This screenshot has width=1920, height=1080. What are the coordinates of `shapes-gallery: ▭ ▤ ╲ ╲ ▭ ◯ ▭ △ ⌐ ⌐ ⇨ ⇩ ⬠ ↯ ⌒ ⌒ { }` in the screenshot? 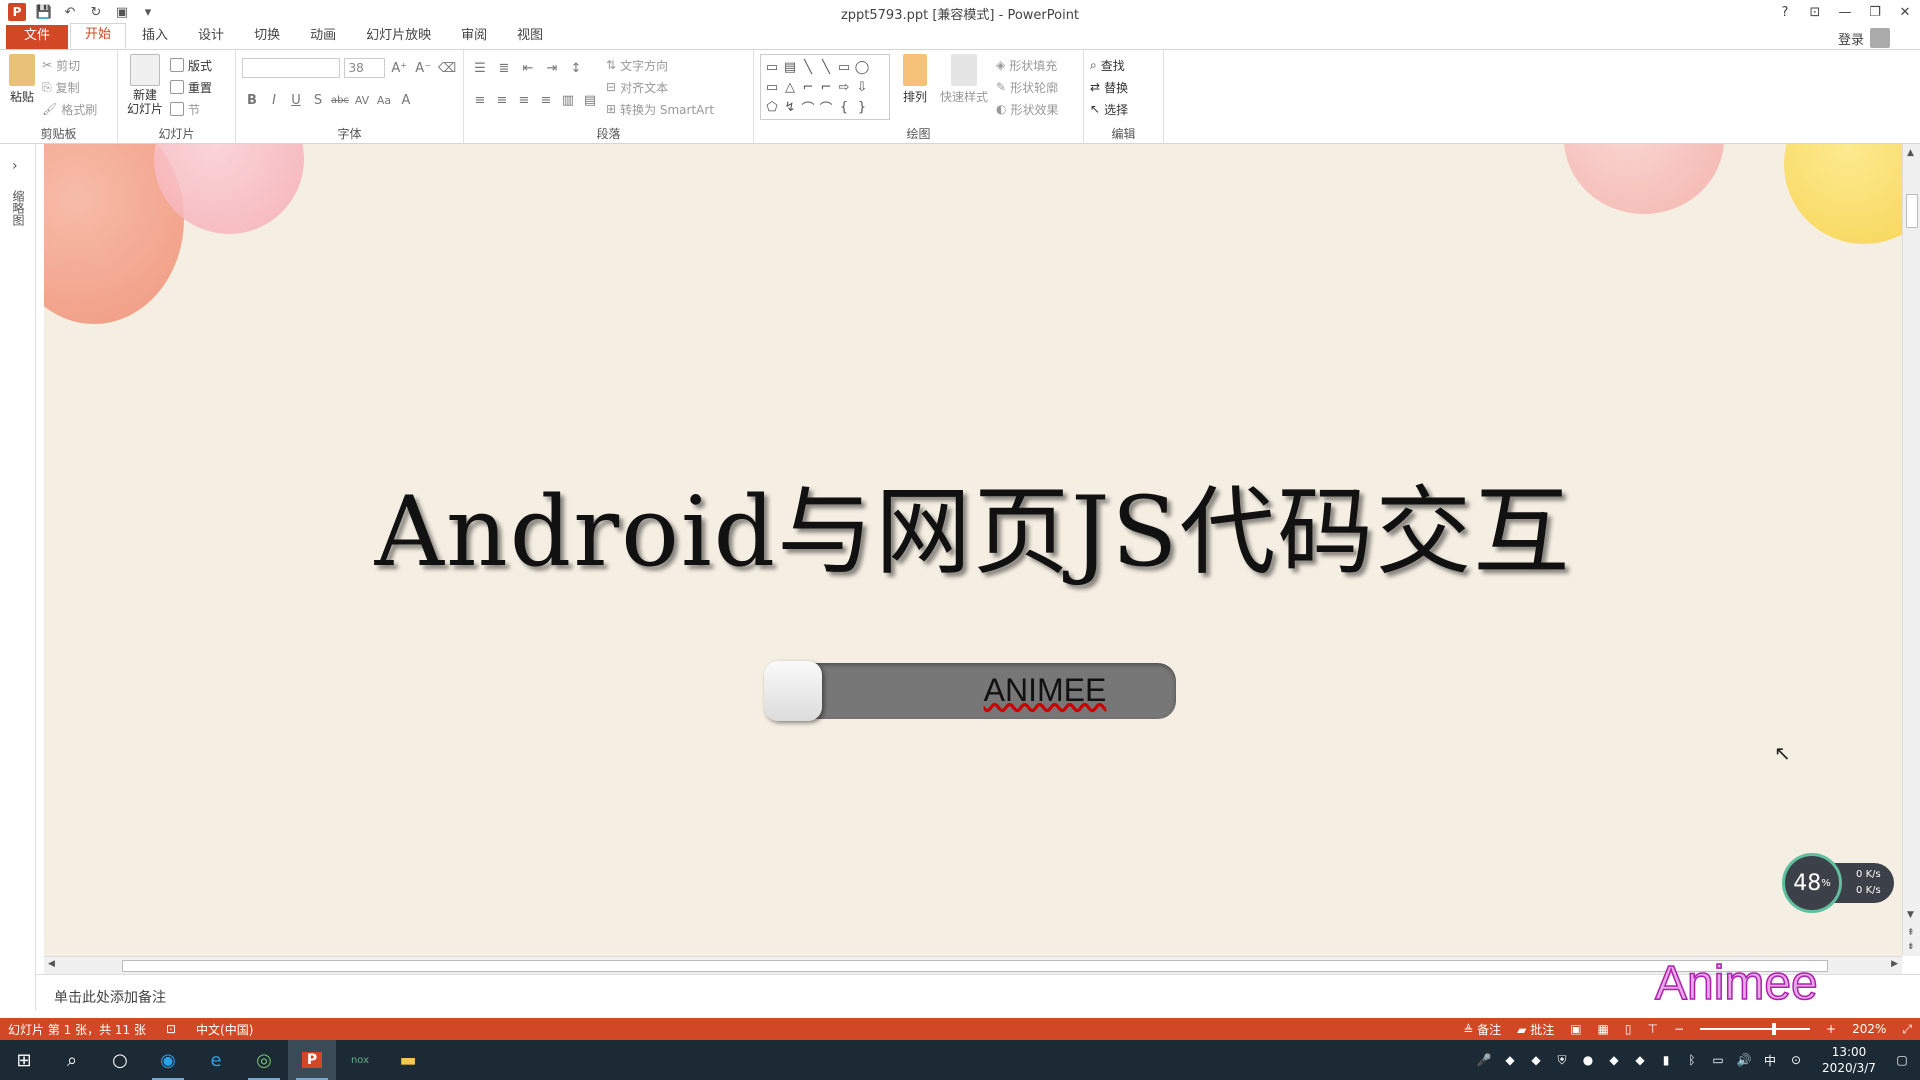 It's located at (825, 87).